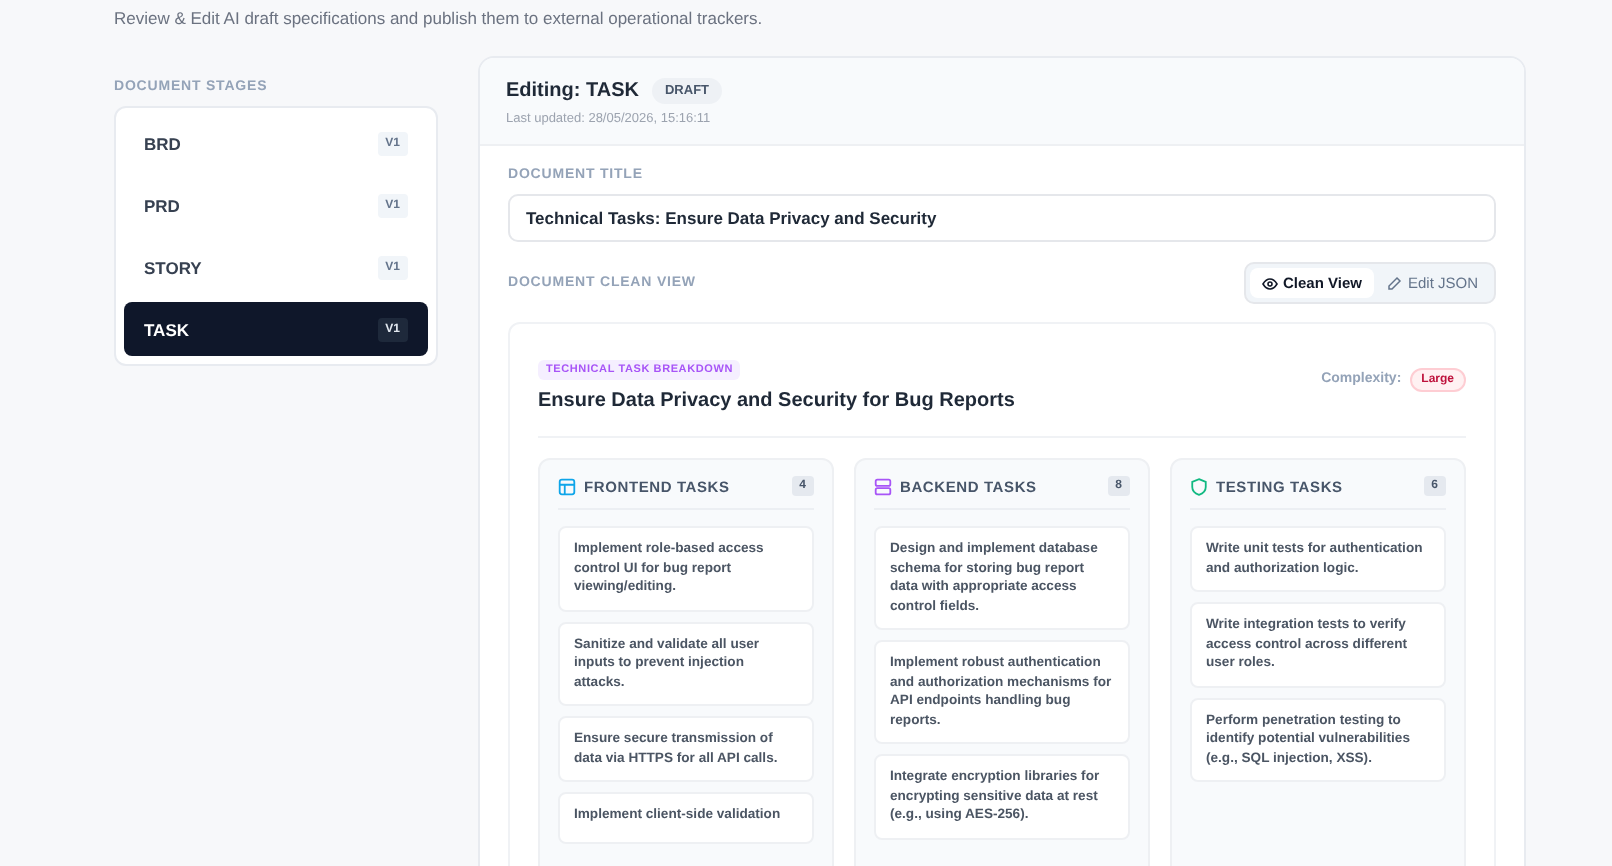 The width and height of the screenshot is (1612, 866). I want to click on page-subtitle: Review & Edit AI draft specifications and publish them to external operational trackers., so click(439, 20).